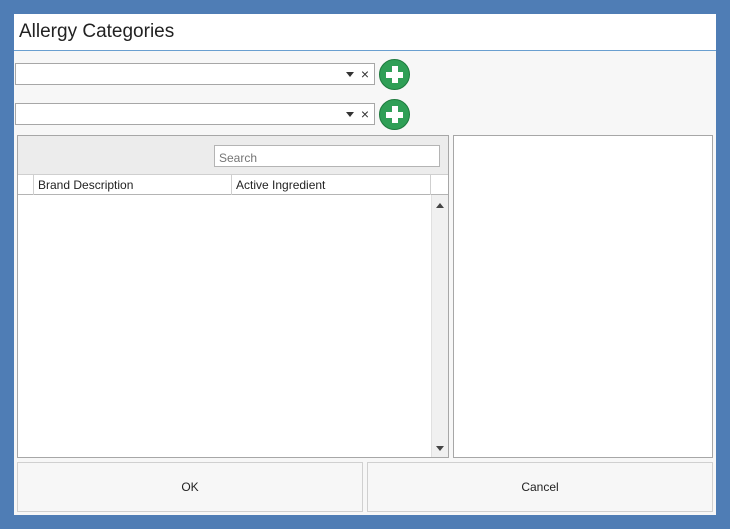  Describe the element at coordinates (327, 156) in the screenshot. I see `search-input` at that location.